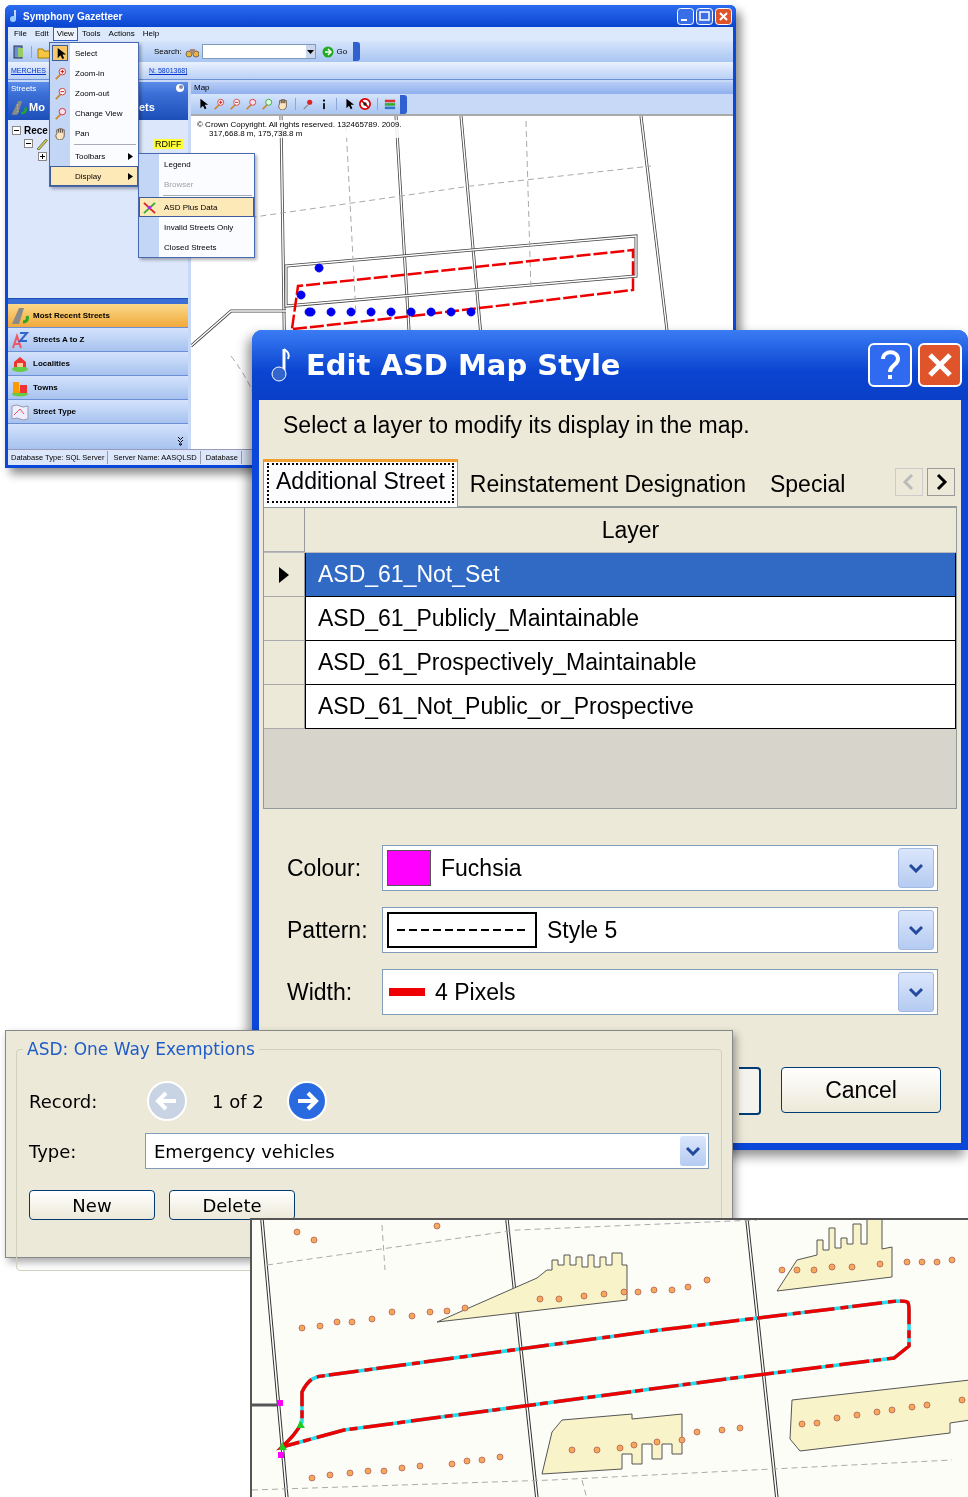 This screenshot has height=1497, width=968. What do you see at coordinates (660, 868) in the screenshot?
I see `dropdown-field: Fuchsia` at bounding box center [660, 868].